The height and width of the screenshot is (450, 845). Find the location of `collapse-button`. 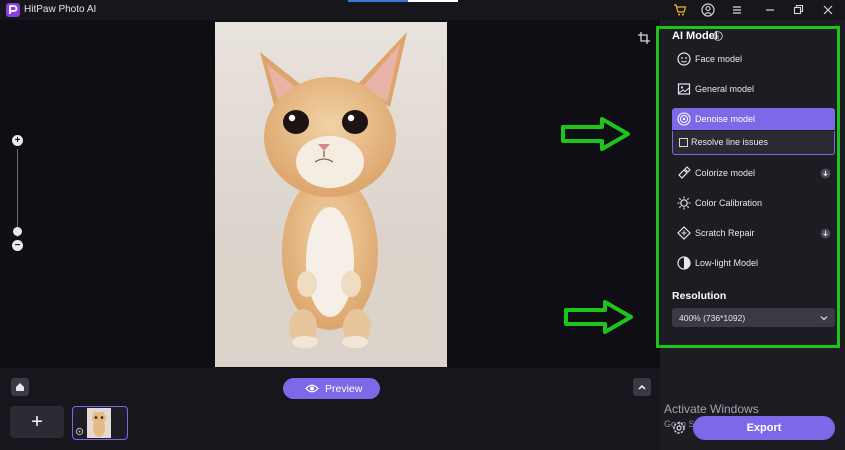

collapse-button is located at coordinates (642, 387).